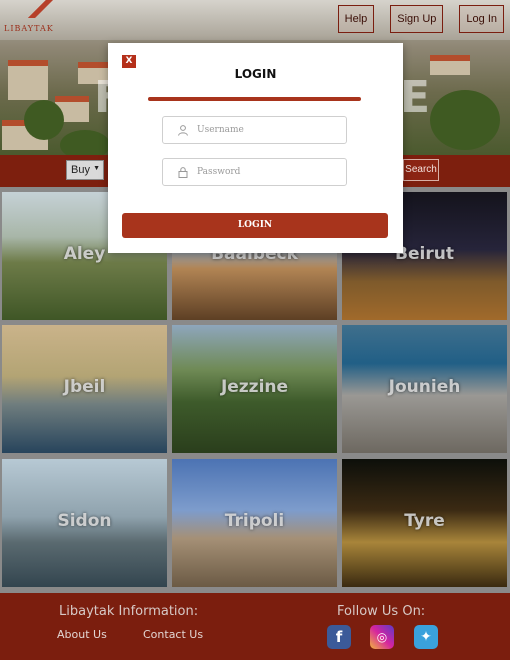 The height and width of the screenshot is (660, 510). Describe the element at coordinates (183, 130) in the screenshot. I see `user-icon` at that location.